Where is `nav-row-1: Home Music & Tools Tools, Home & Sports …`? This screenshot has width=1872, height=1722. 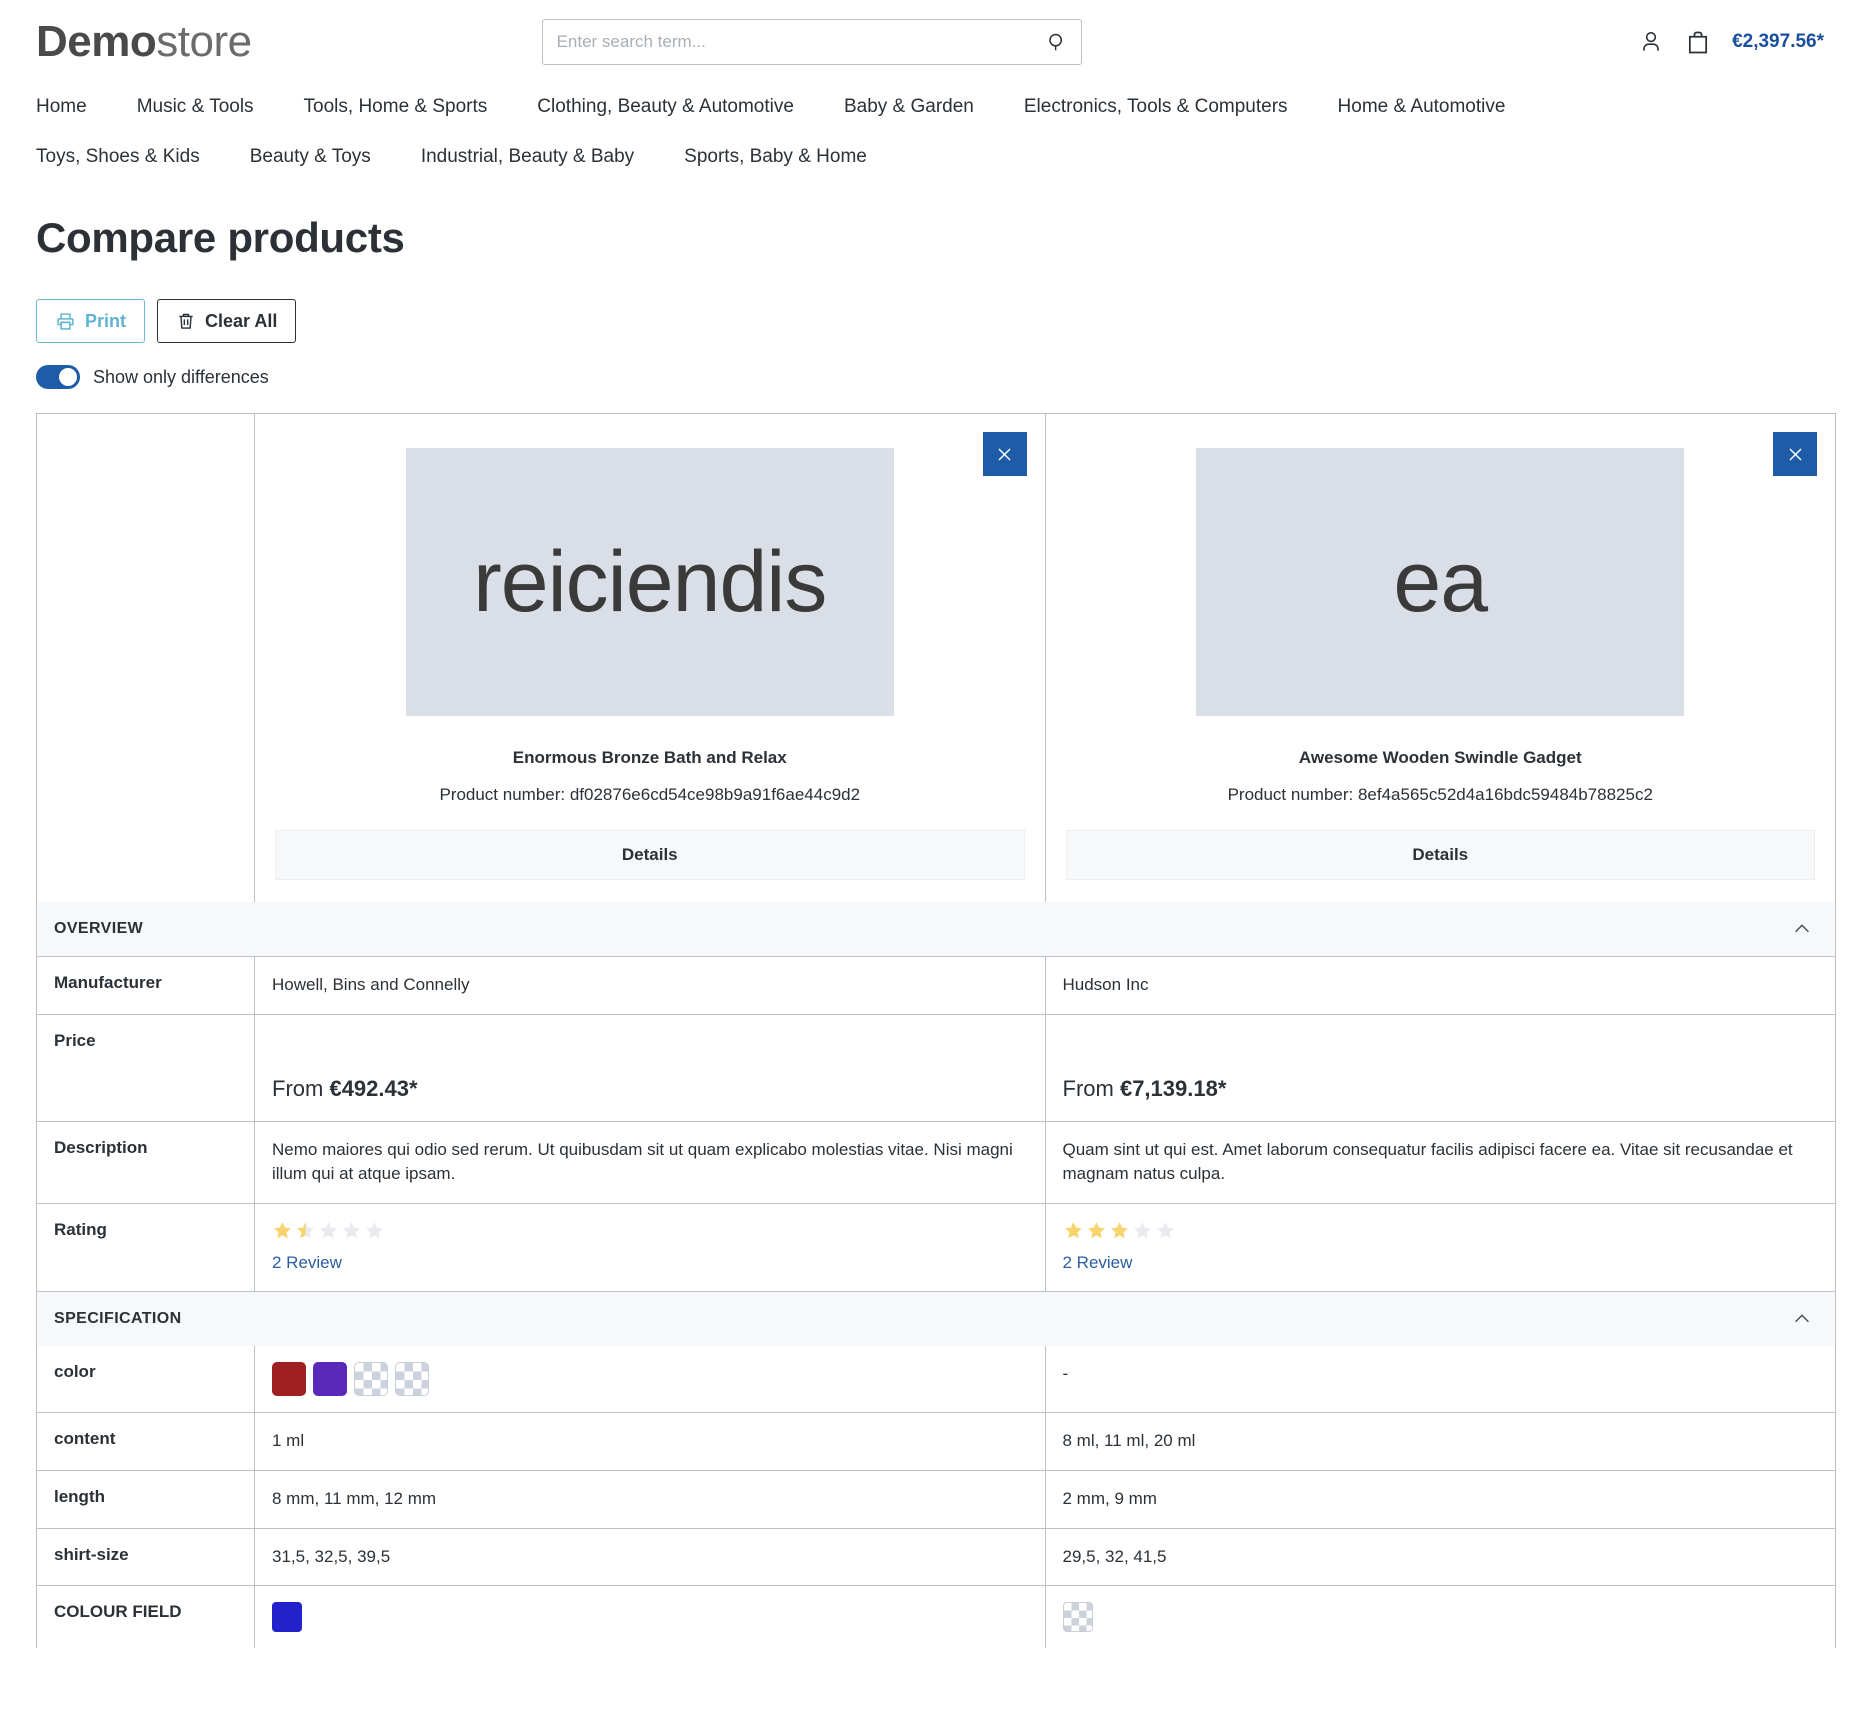 nav-row-1: Home Music & Tools Tools, Home & Sports … is located at coordinates (936, 107).